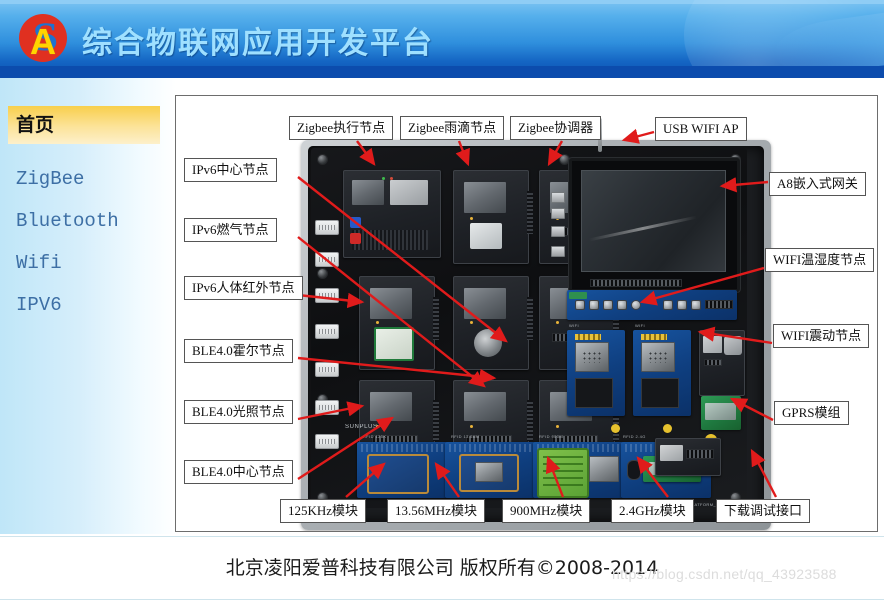 This screenshot has height=600, width=884. I want to click on wifi-temp-humidity-node: WIFI, so click(596, 369).